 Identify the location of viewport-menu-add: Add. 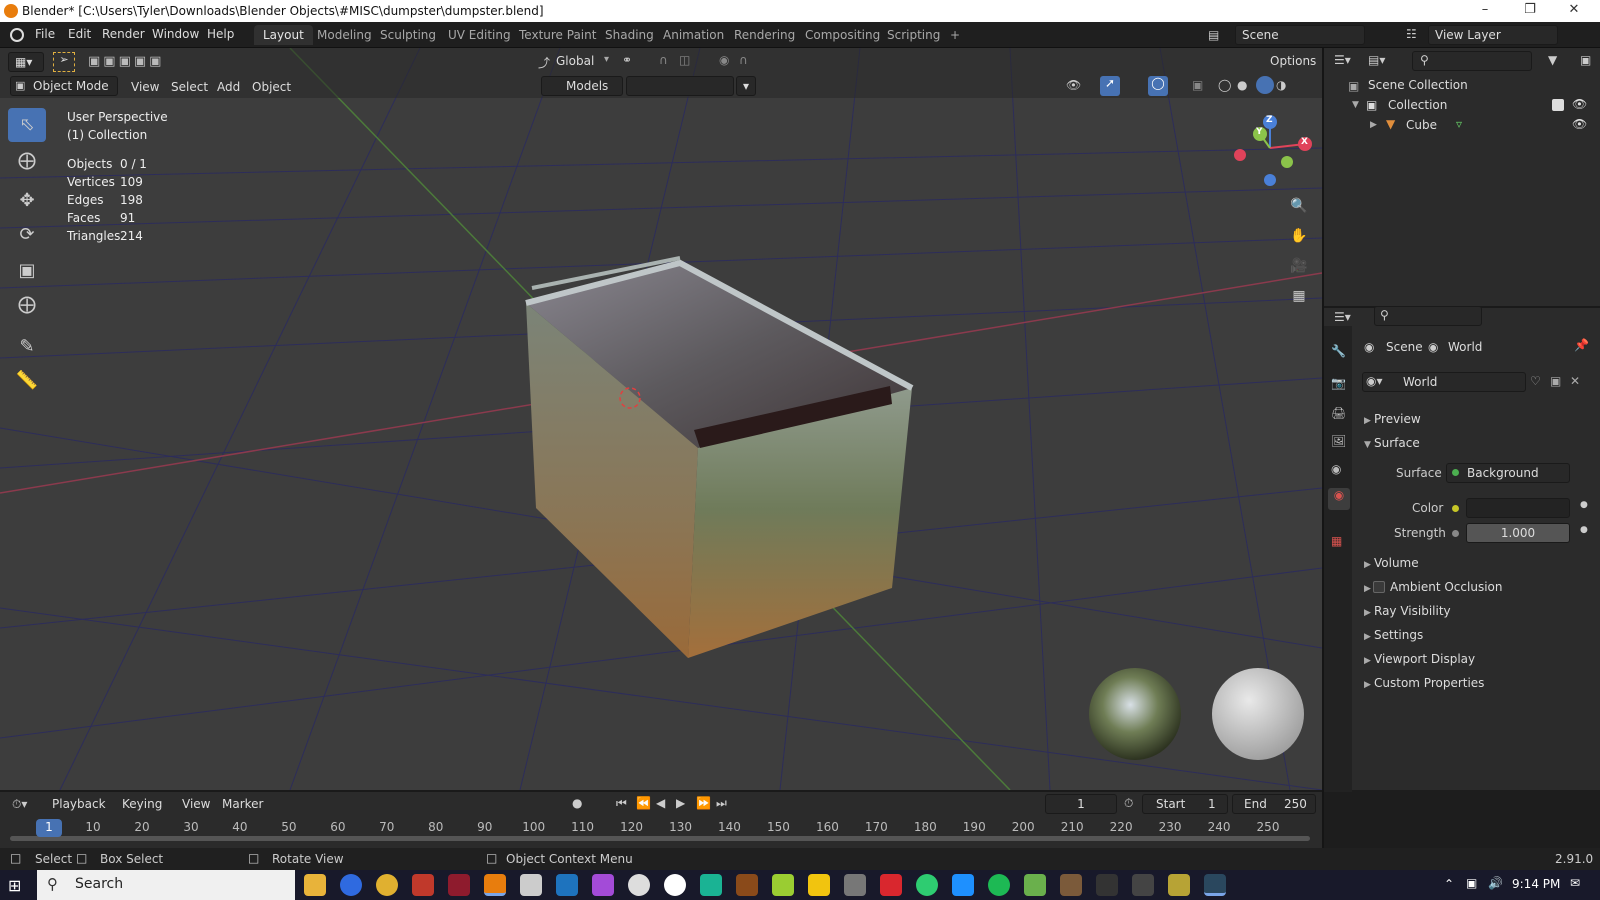
(228, 87).